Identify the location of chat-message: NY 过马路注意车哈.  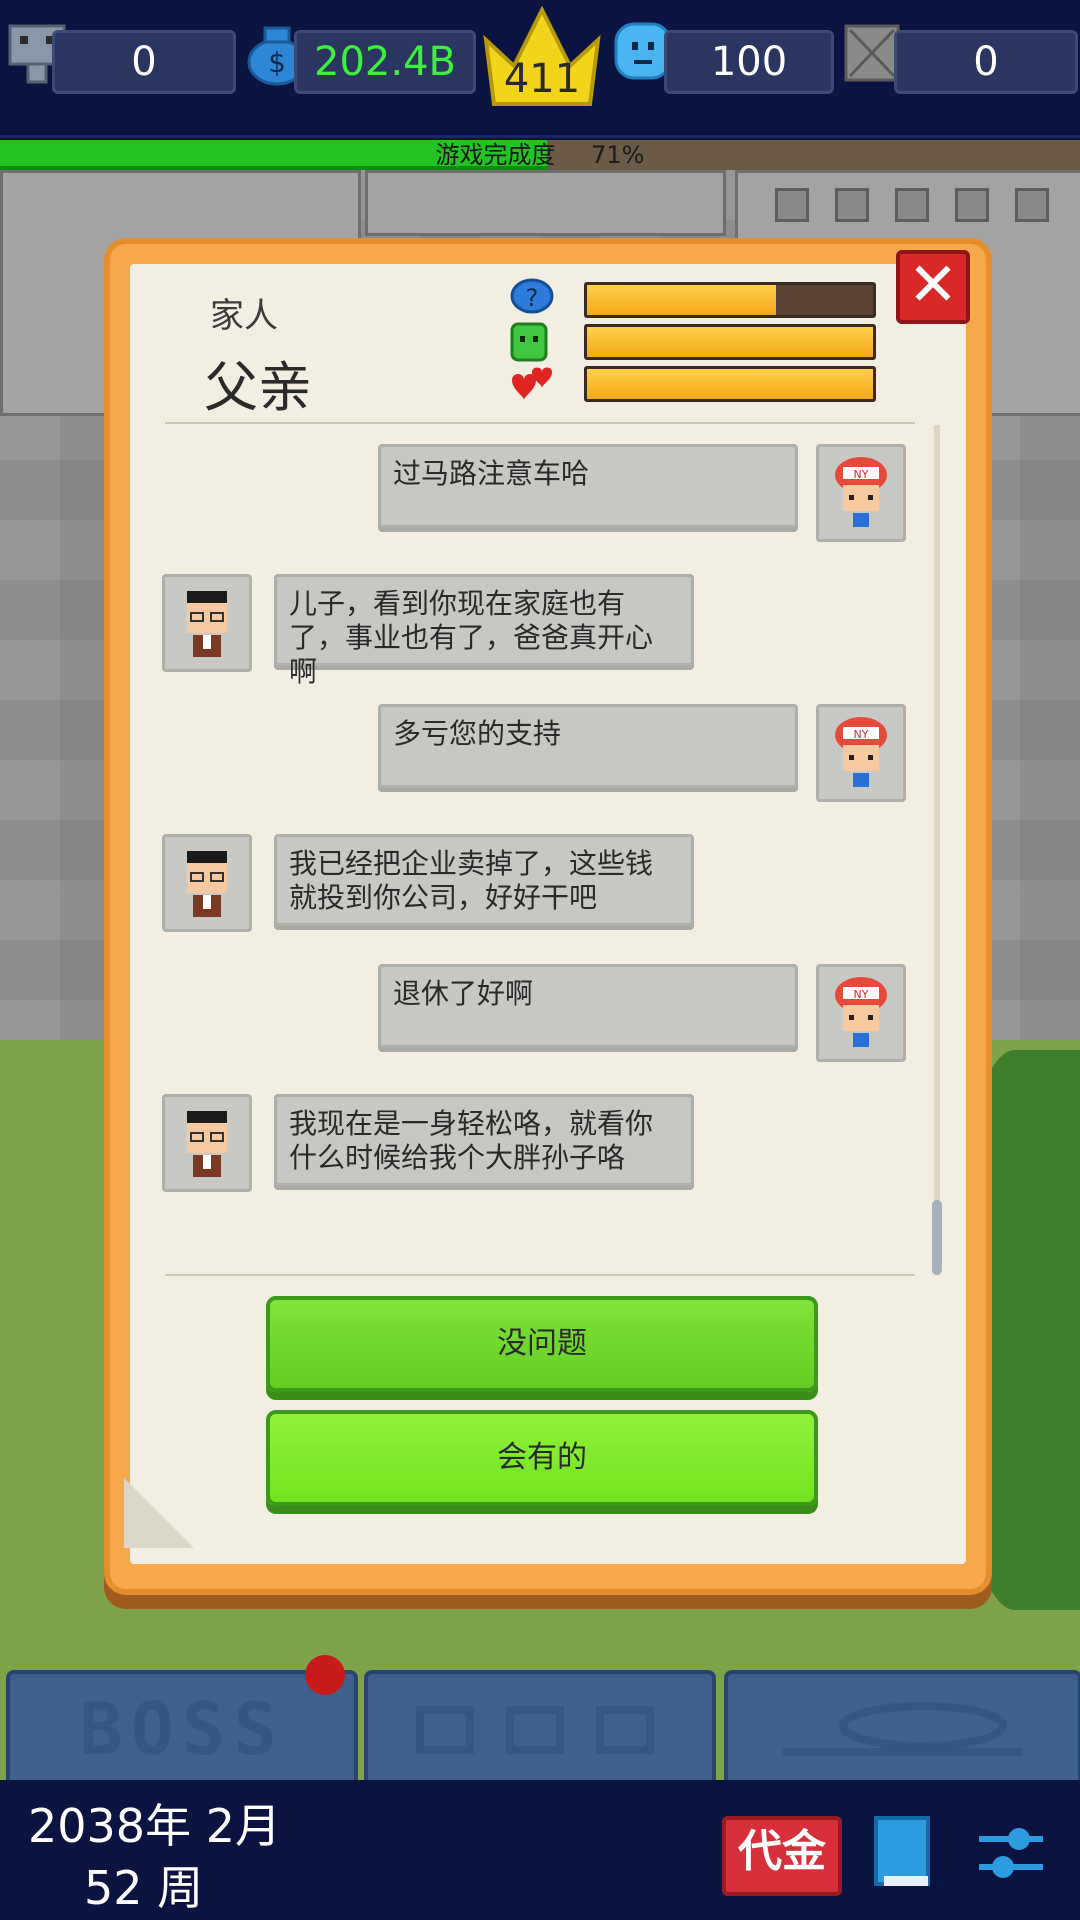
(550, 493).